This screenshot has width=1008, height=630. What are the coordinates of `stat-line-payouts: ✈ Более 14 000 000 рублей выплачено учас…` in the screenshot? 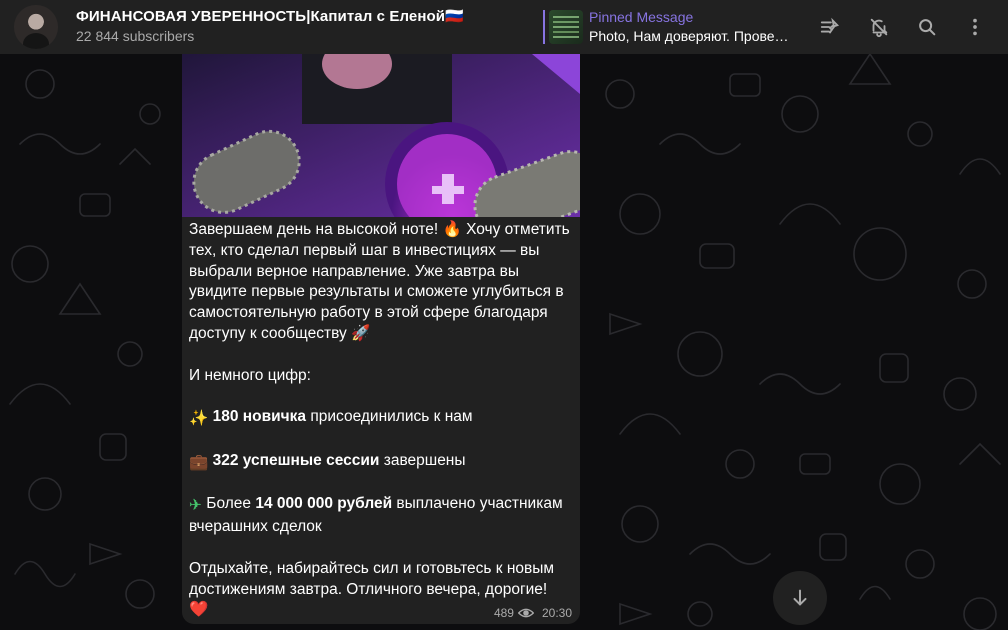 It's located at (381, 516).